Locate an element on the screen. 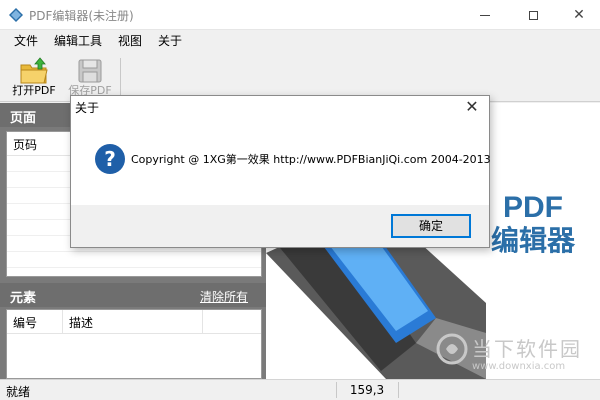  maximize-button is located at coordinates (533, 15).